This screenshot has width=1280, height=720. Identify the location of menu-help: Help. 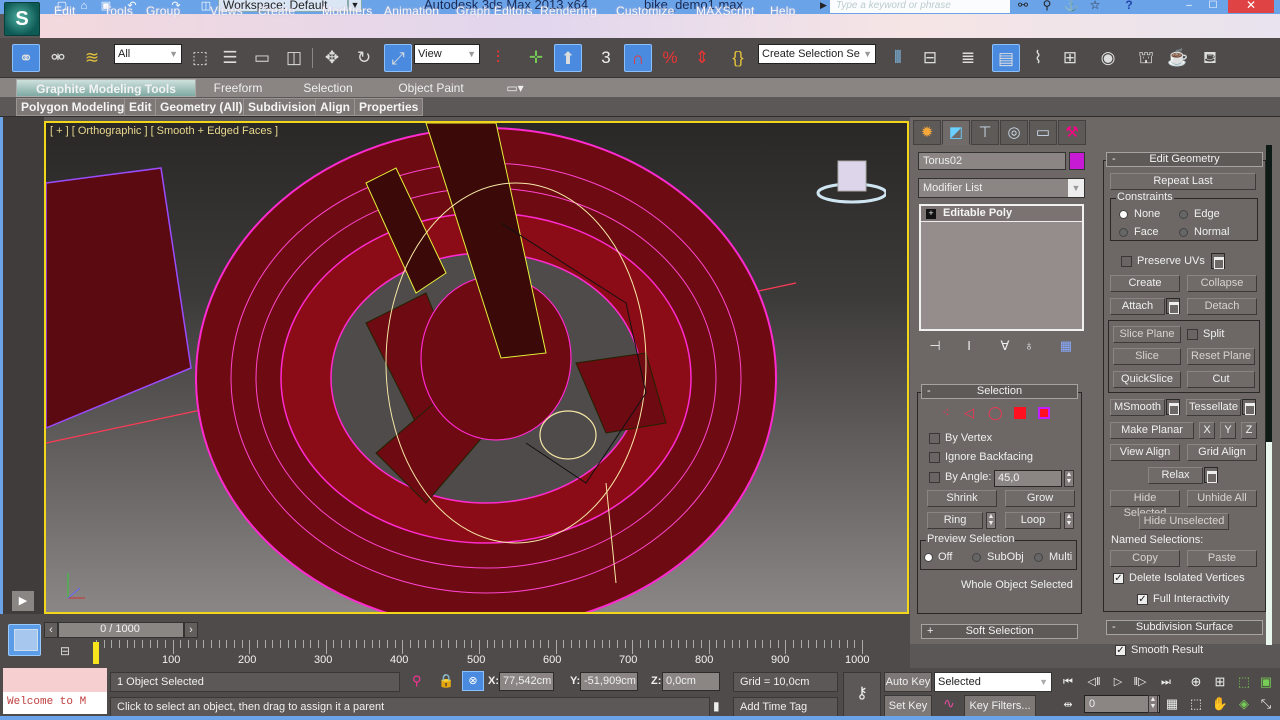
(782, 11).